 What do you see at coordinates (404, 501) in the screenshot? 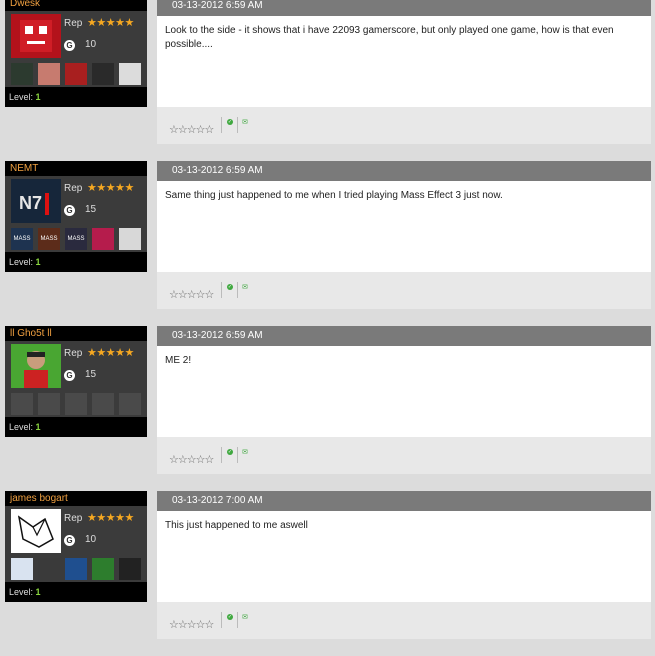
I see `post-date: 03-13-2012 7:00 AM` at bounding box center [404, 501].